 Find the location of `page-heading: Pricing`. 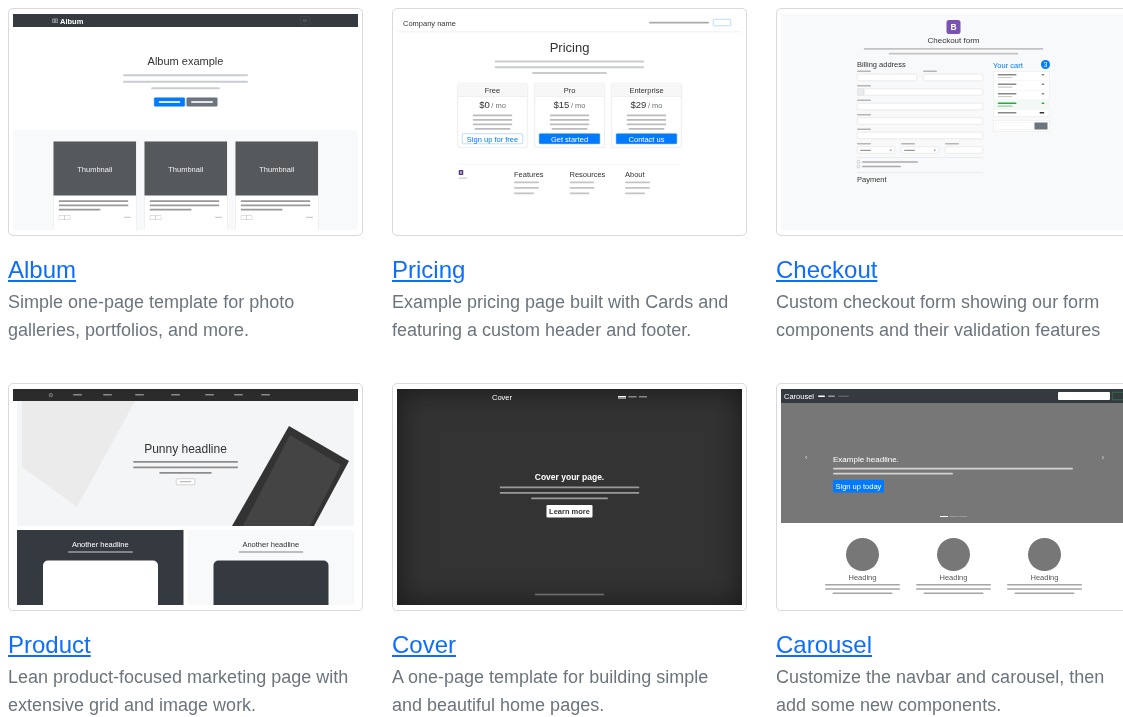

page-heading: Pricing is located at coordinates (569, 48).